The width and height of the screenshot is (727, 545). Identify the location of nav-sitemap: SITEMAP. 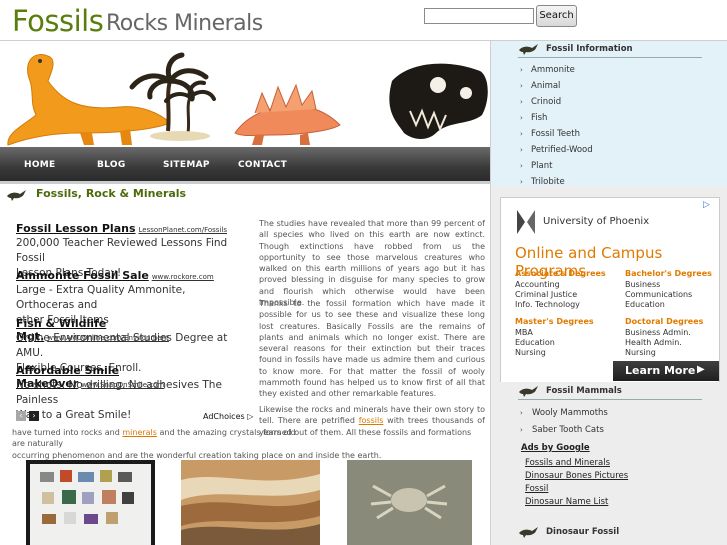
(186, 165).